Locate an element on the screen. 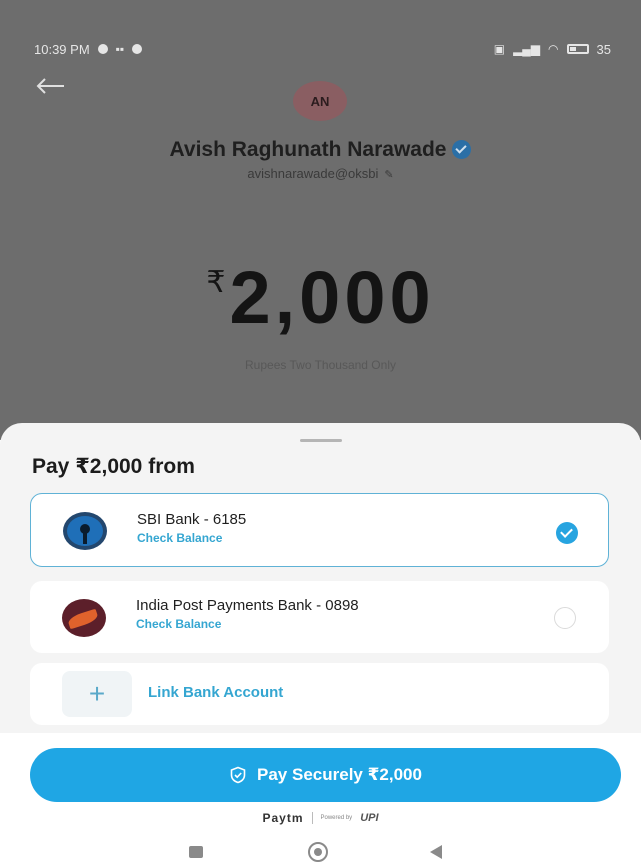 Image resolution: width=641 pixels, height=867 pixels. unselected-radio is located at coordinates (565, 618).